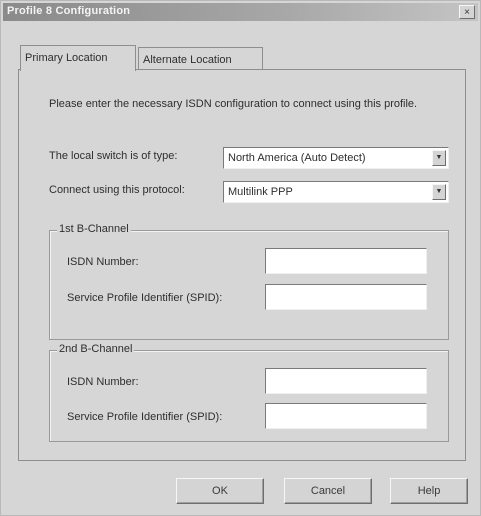 This screenshot has height=516, width=481. I want to click on first-b-channel-title: 1st B-Channel, so click(94, 229).